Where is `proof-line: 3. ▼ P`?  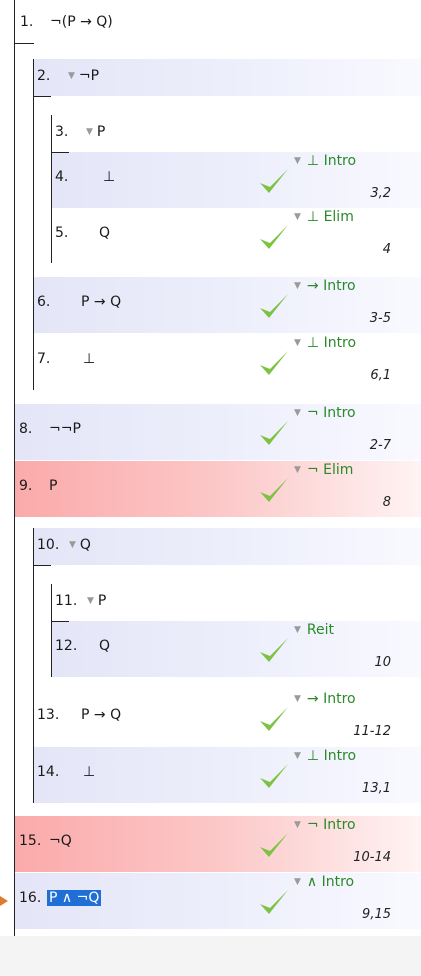
proof-line: 3. ▼ P is located at coordinates (236, 133).